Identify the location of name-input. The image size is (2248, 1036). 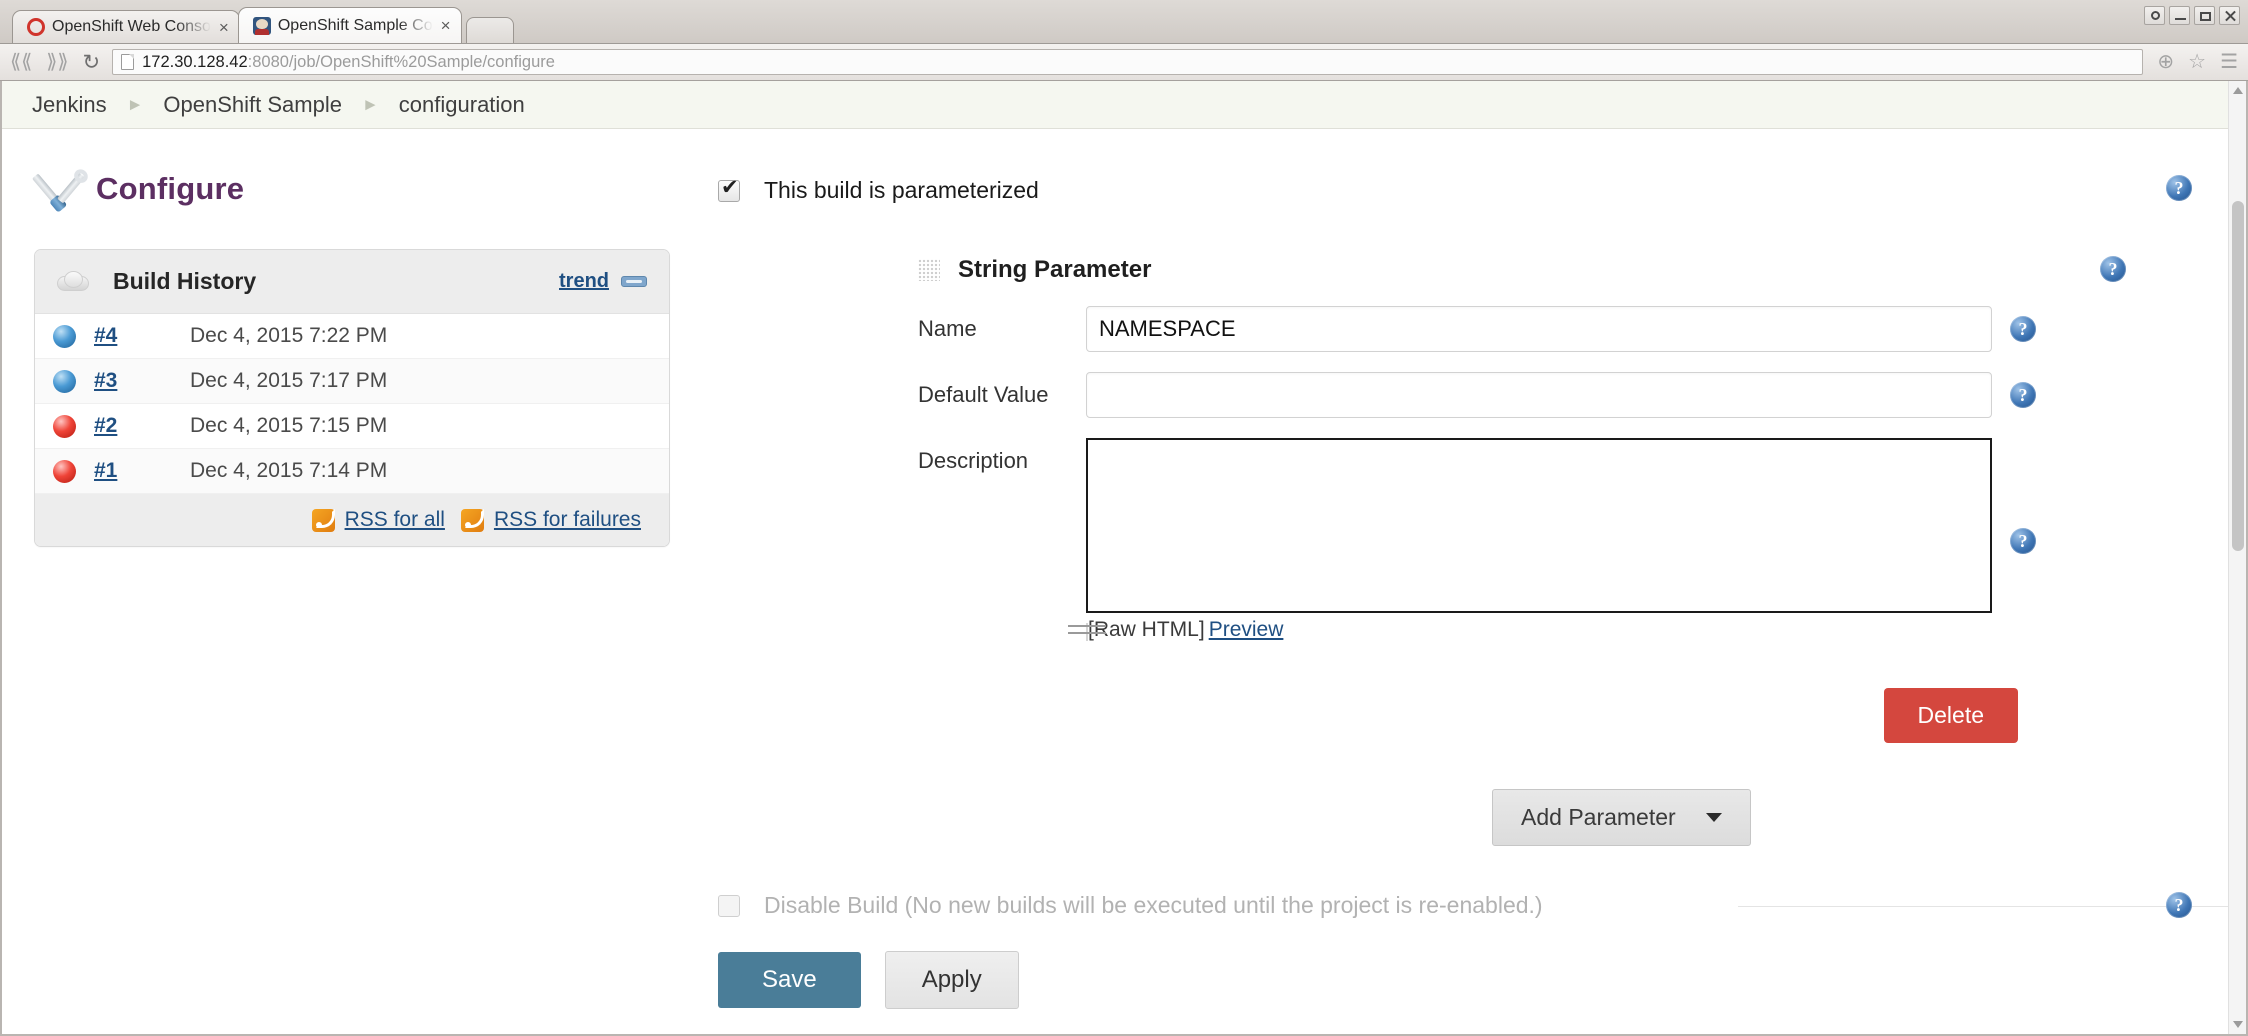
(1539, 329).